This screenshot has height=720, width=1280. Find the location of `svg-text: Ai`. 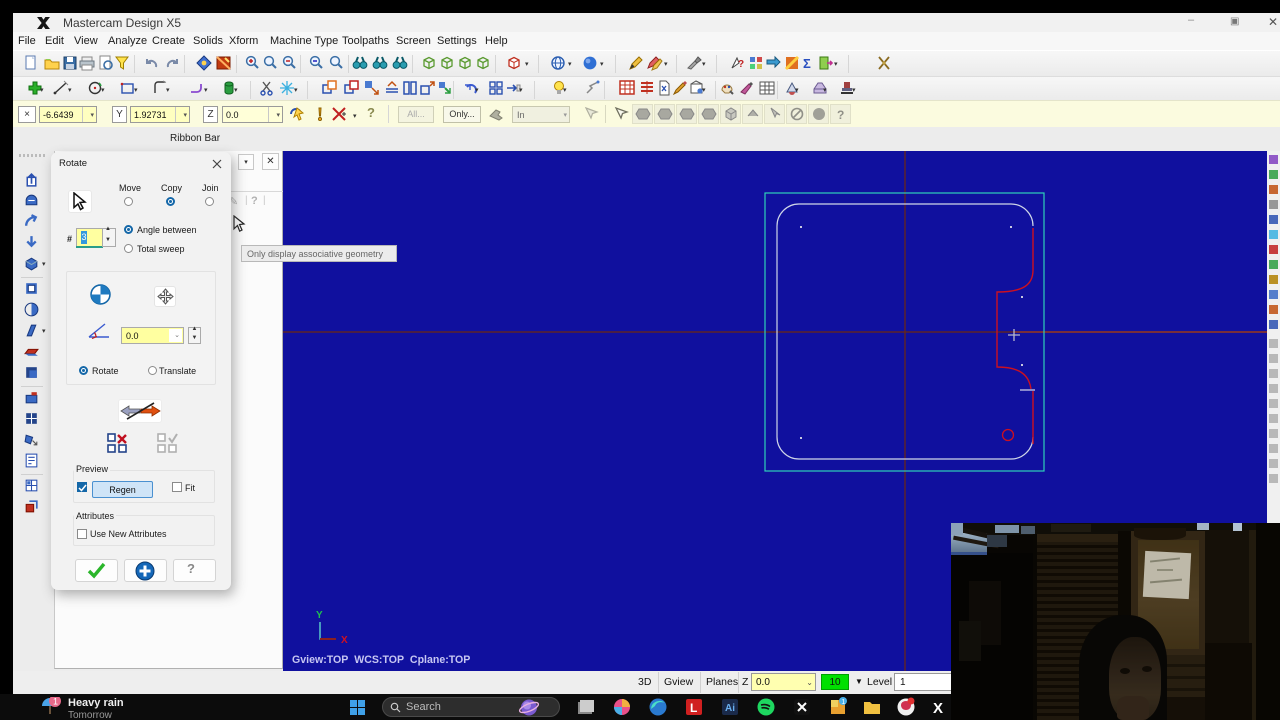

svg-text: Ai is located at coordinates (730, 708).